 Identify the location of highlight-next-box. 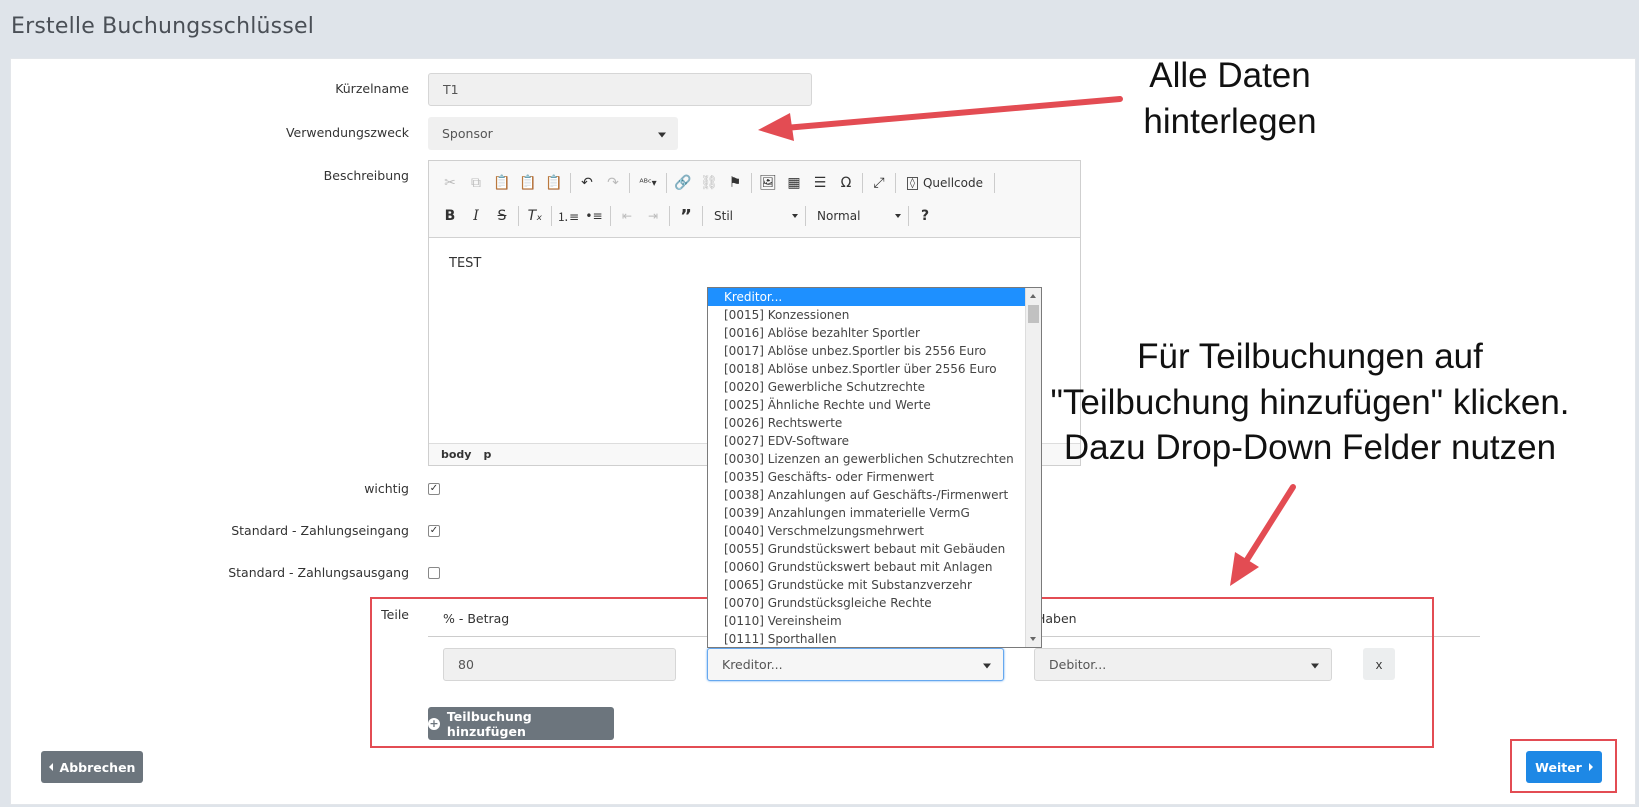
(1563, 766).